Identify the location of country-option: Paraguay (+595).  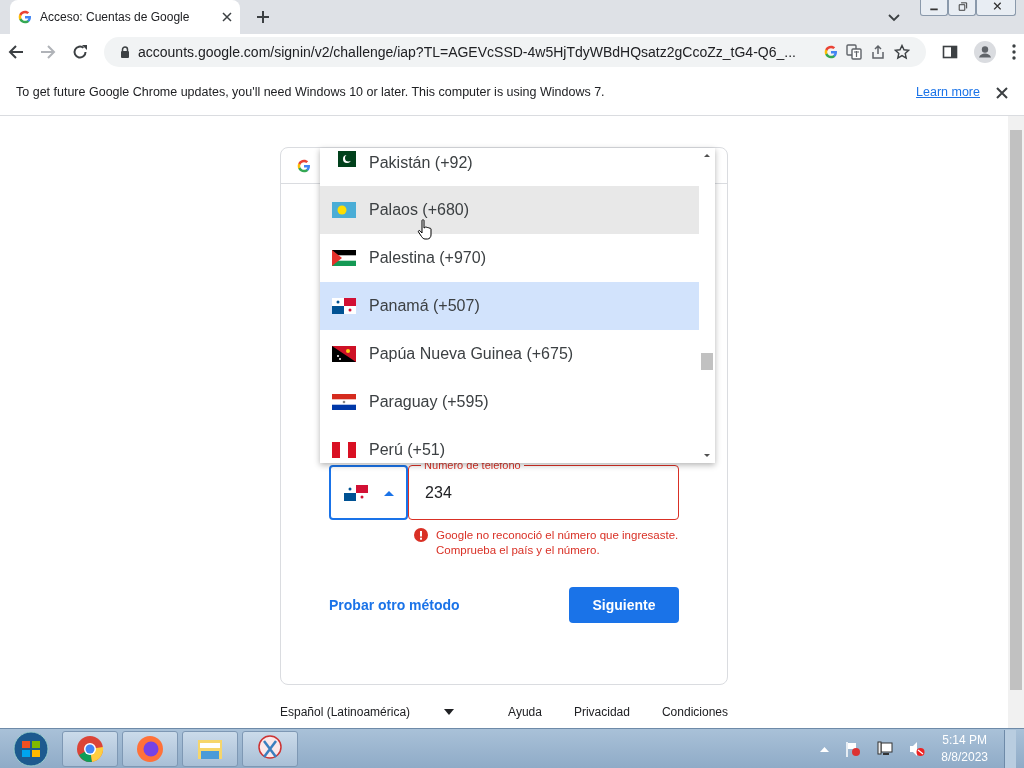
(509, 402).